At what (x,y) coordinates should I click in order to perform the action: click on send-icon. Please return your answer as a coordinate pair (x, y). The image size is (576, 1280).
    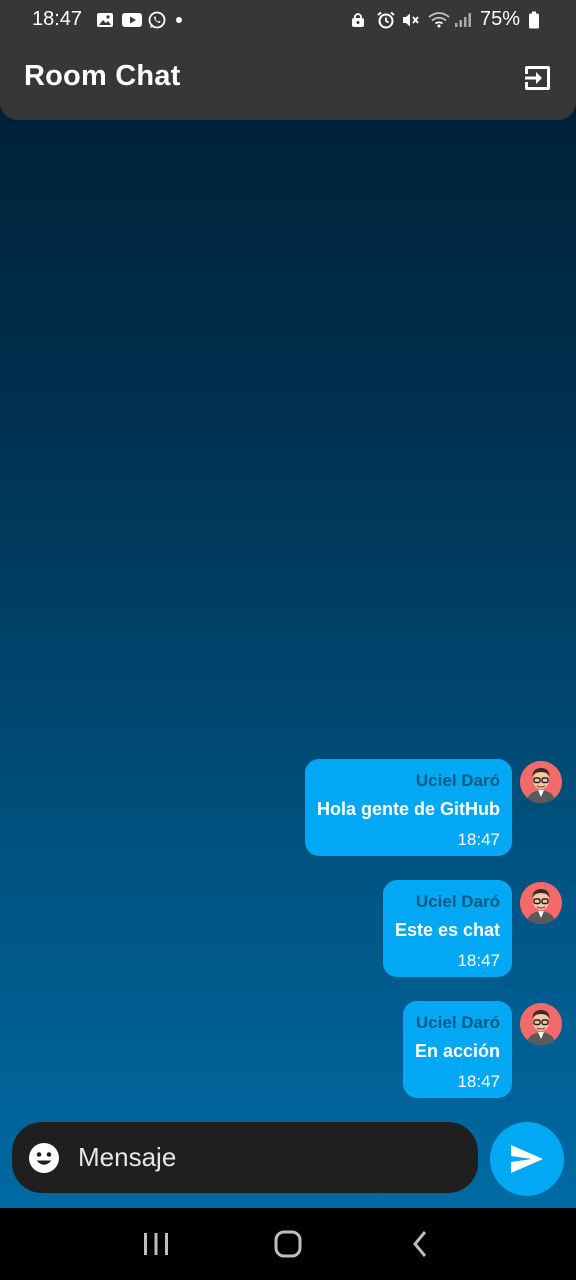
    Looking at the image, I should click on (527, 1159).